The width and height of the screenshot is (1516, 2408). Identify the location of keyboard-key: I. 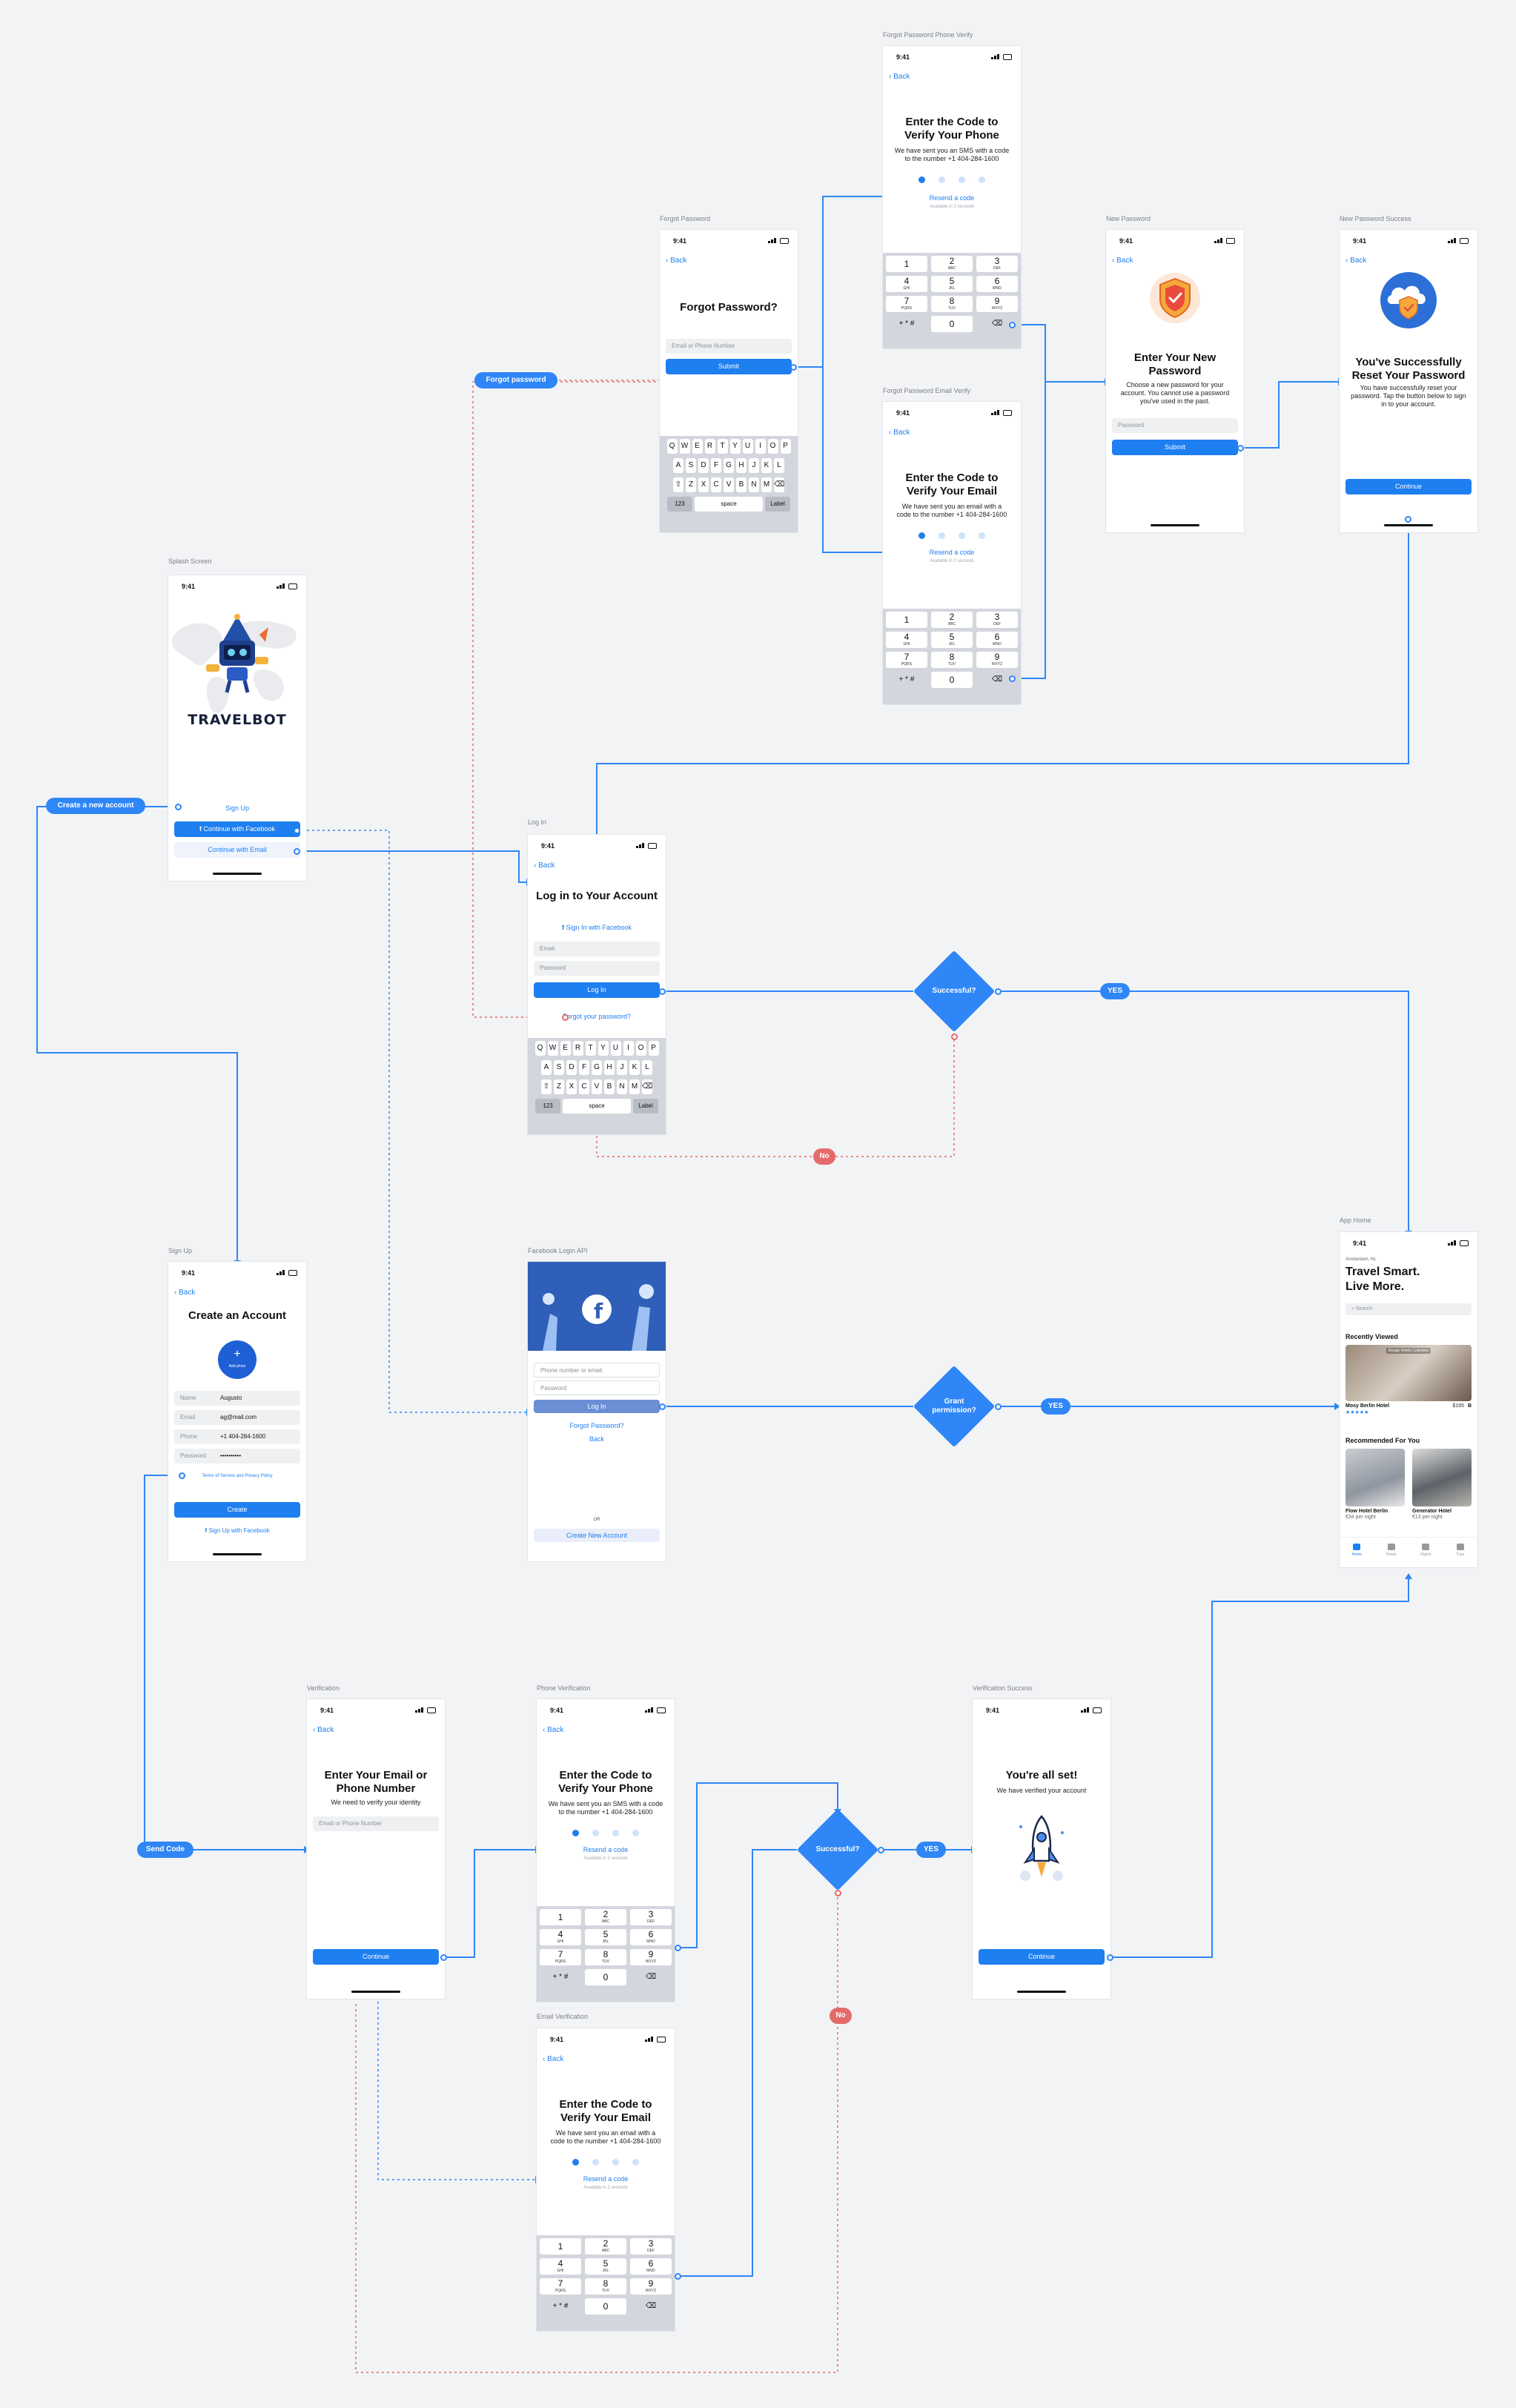
(760, 446).